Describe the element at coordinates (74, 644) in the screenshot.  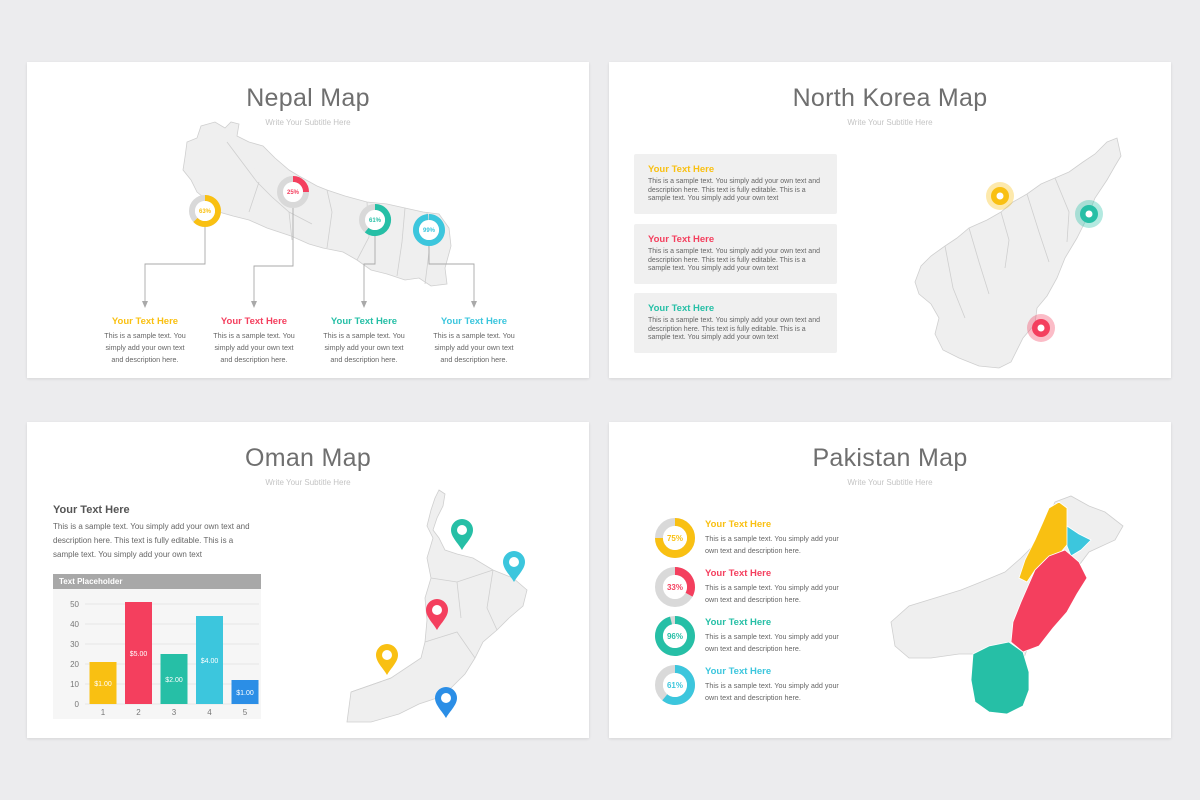
I see `y-tick-label: 30` at that location.